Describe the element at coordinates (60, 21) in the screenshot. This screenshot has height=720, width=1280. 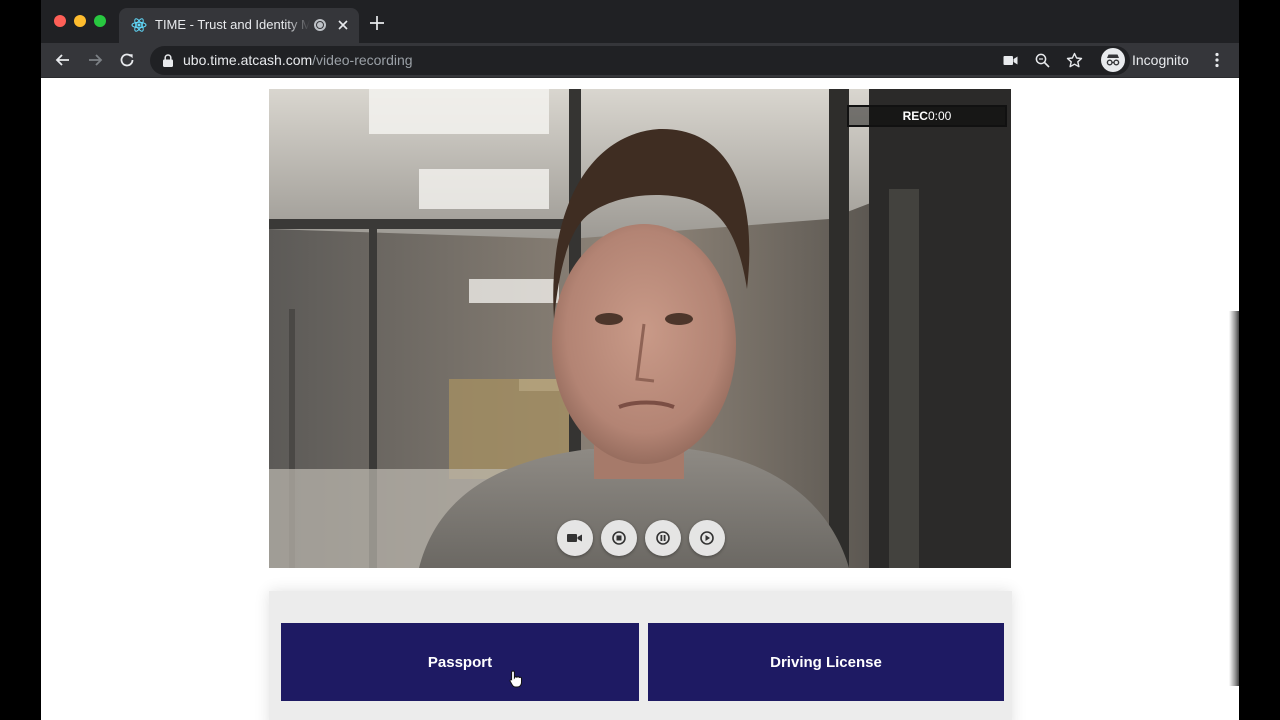
I see `close-window-button` at that location.